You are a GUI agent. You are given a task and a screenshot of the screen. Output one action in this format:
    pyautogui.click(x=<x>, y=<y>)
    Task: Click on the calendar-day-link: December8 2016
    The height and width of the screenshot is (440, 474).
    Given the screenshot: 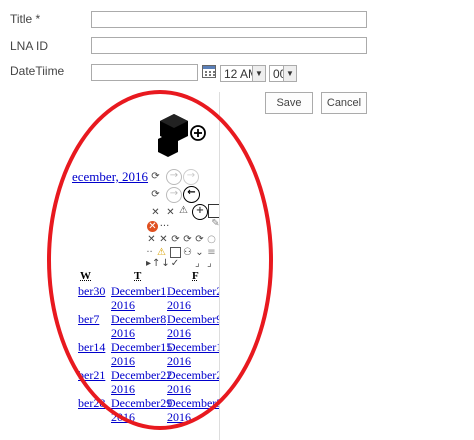 What is the action you would take?
    pyautogui.click(x=139, y=326)
    